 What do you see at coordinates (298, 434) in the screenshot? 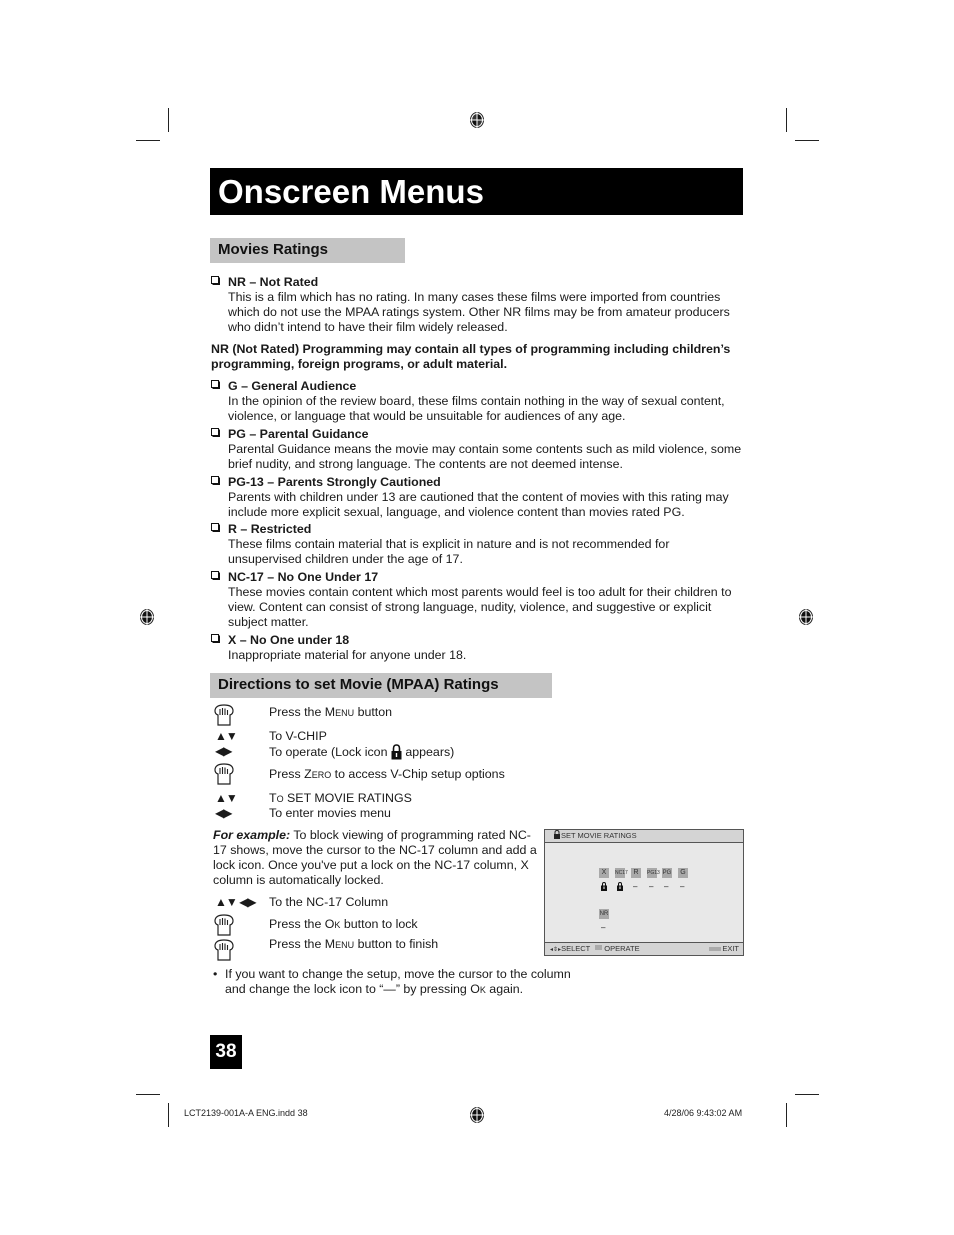
I see `rating-title: PG – Parental Guidance` at bounding box center [298, 434].